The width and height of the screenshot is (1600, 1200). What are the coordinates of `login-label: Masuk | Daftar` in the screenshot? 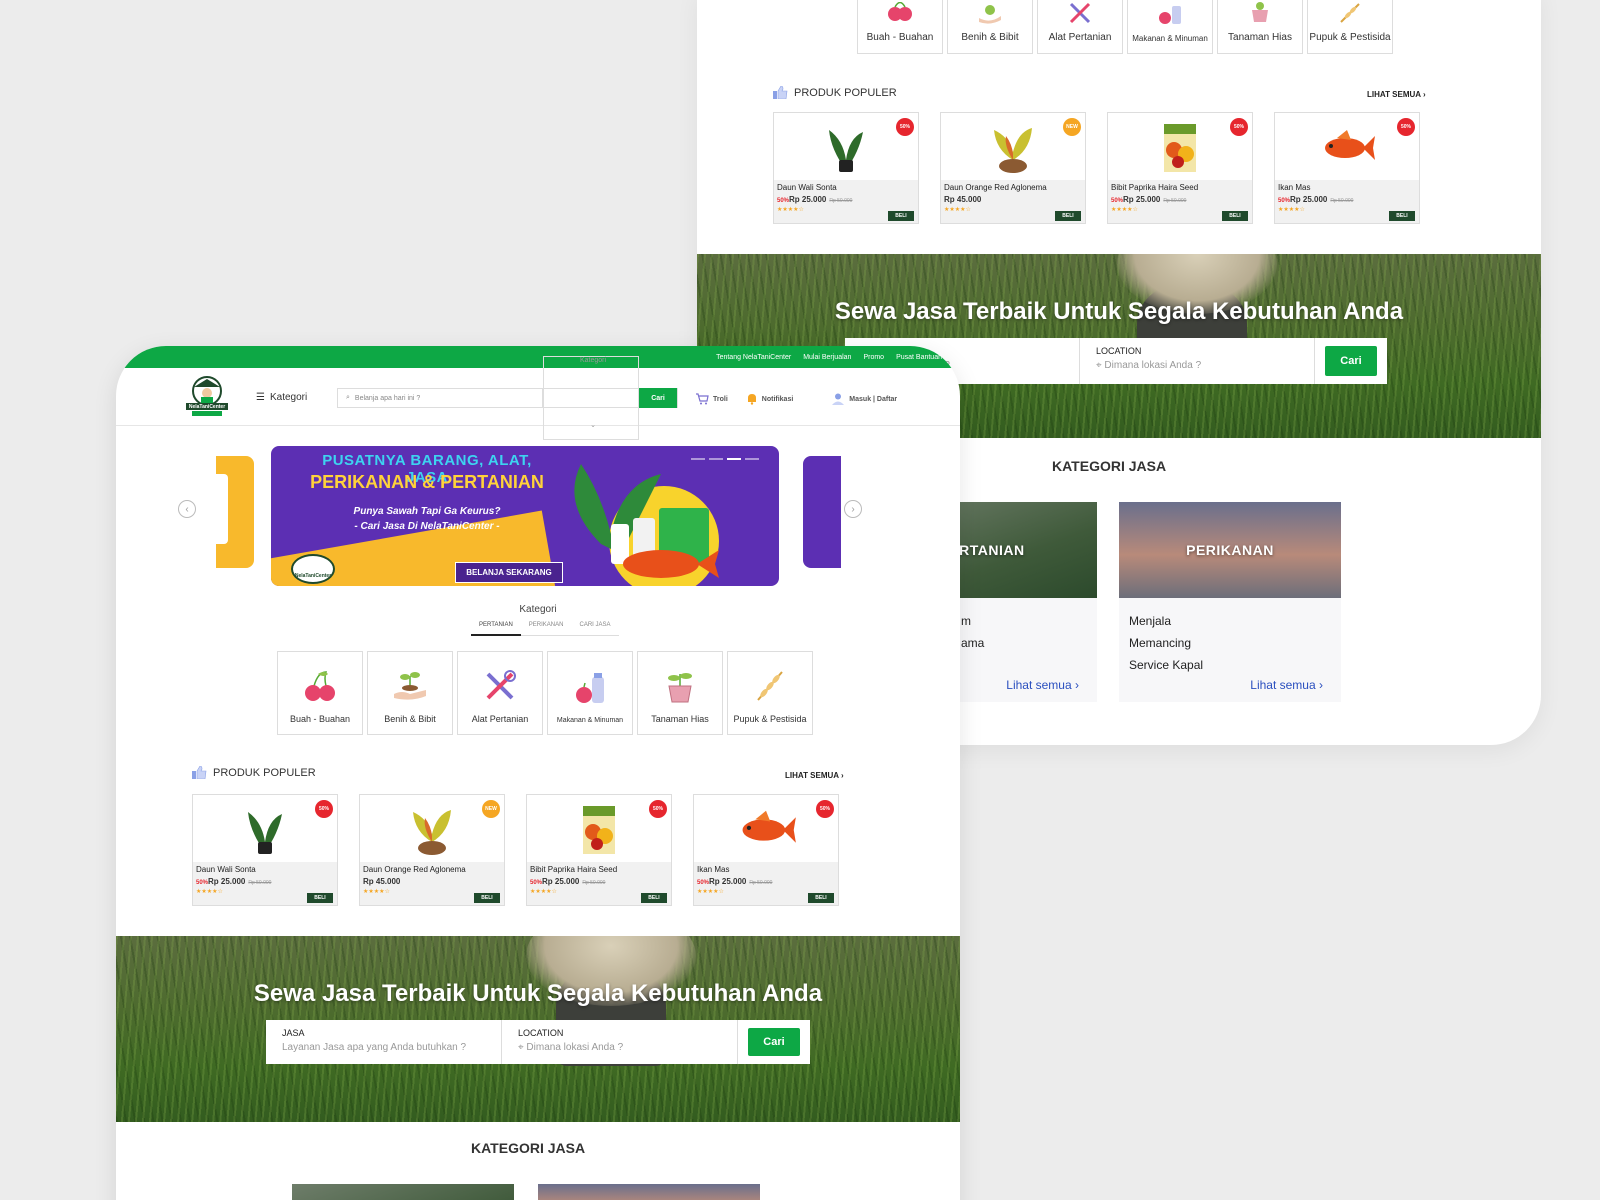 It's located at (873, 399).